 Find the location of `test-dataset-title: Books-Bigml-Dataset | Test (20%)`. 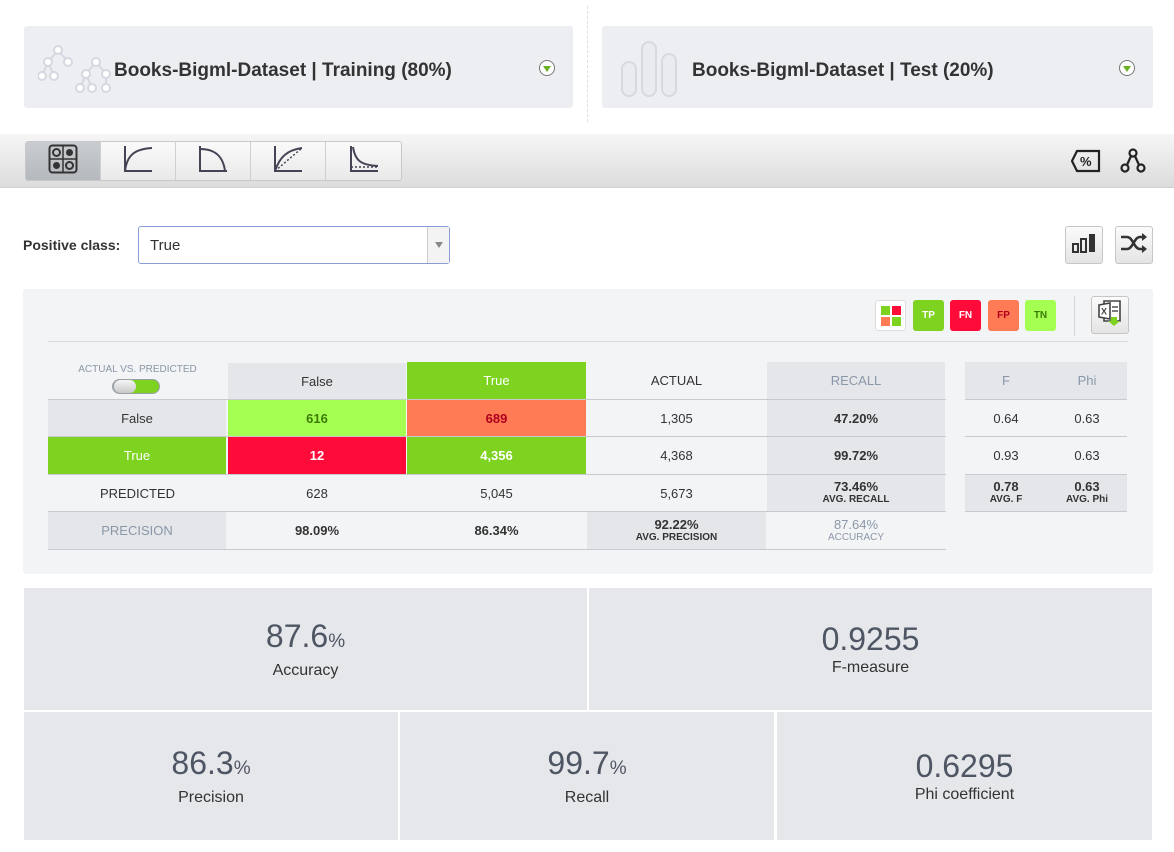

test-dataset-title: Books-Bigml-Dataset | Test (20%) is located at coordinates (843, 71).